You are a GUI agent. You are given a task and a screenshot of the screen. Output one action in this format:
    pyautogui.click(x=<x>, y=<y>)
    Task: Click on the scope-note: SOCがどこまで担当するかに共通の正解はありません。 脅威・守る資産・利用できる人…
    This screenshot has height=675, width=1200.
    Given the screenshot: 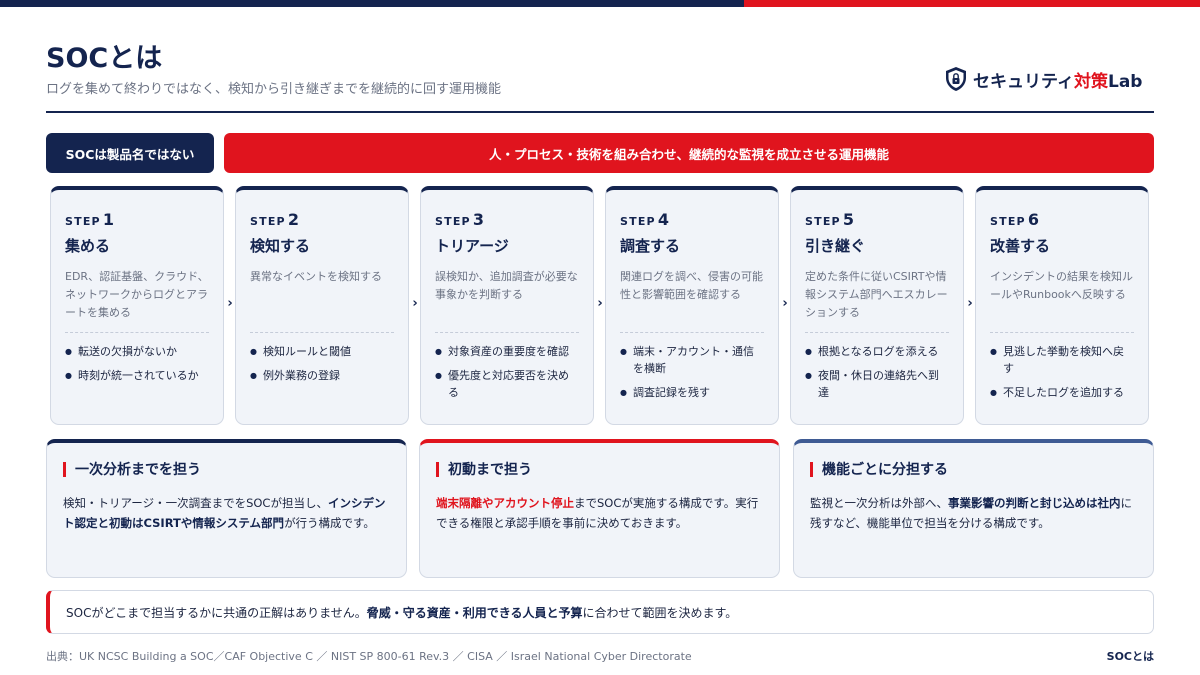 What is the action you would take?
    pyautogui.click(x=600, y=612)
    